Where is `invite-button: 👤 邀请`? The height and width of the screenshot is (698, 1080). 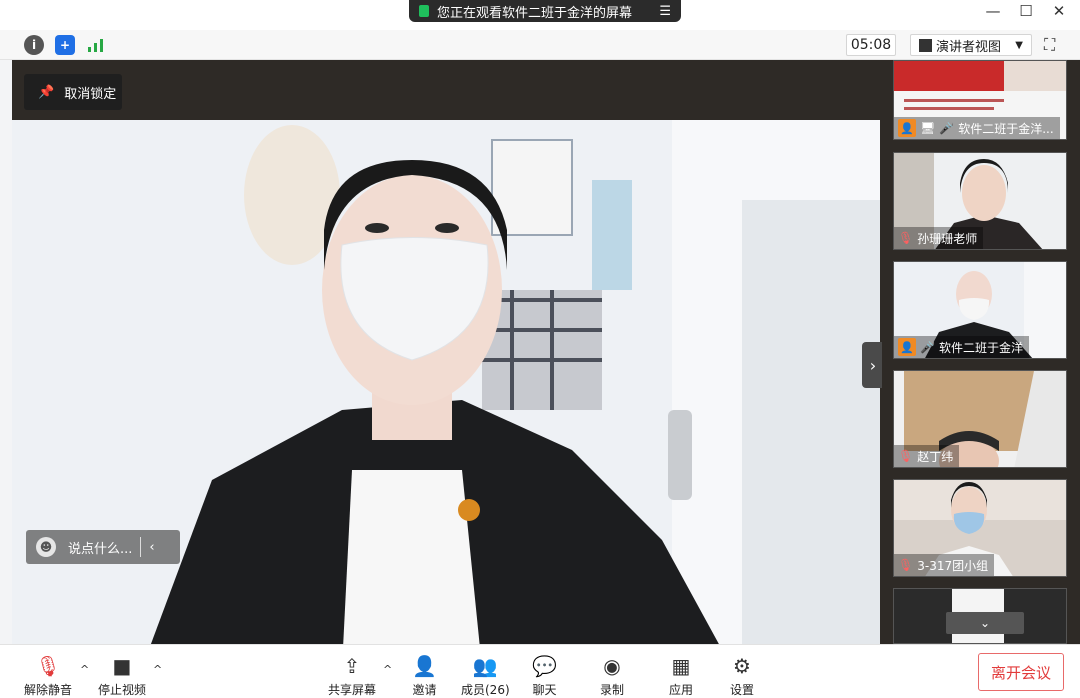 invite-button: 👤 邀请 is located at coordinates (424, 675).